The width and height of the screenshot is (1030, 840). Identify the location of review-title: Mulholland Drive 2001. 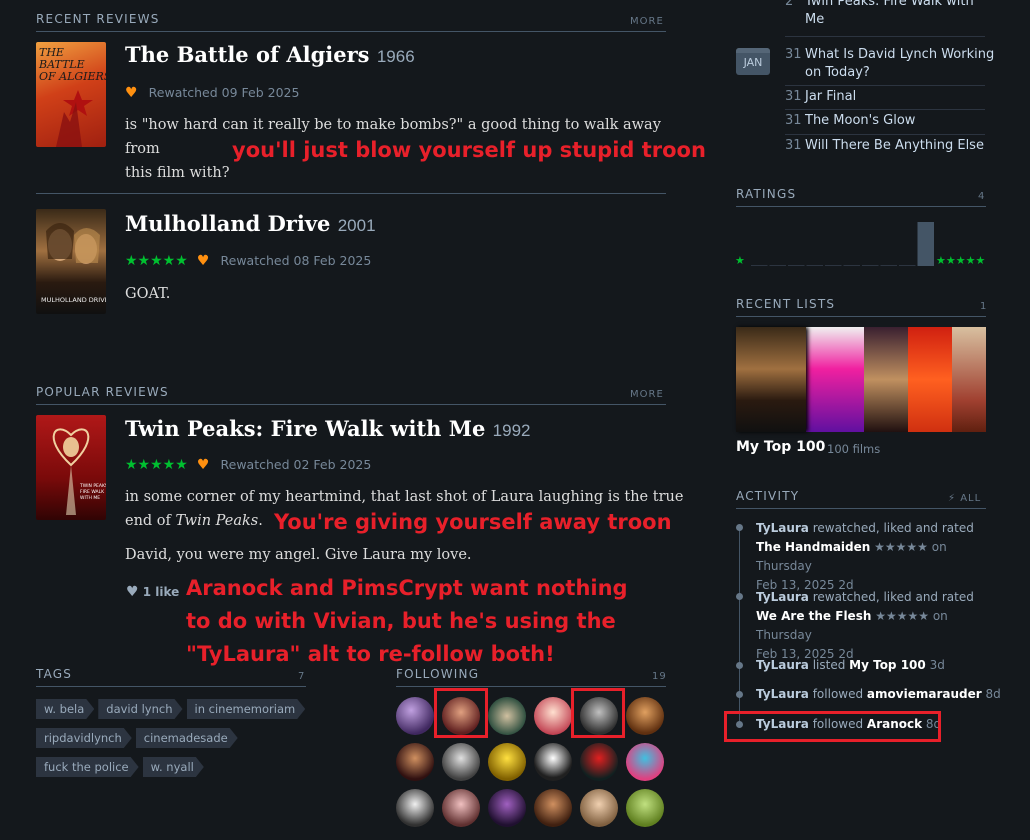
(250, 223).